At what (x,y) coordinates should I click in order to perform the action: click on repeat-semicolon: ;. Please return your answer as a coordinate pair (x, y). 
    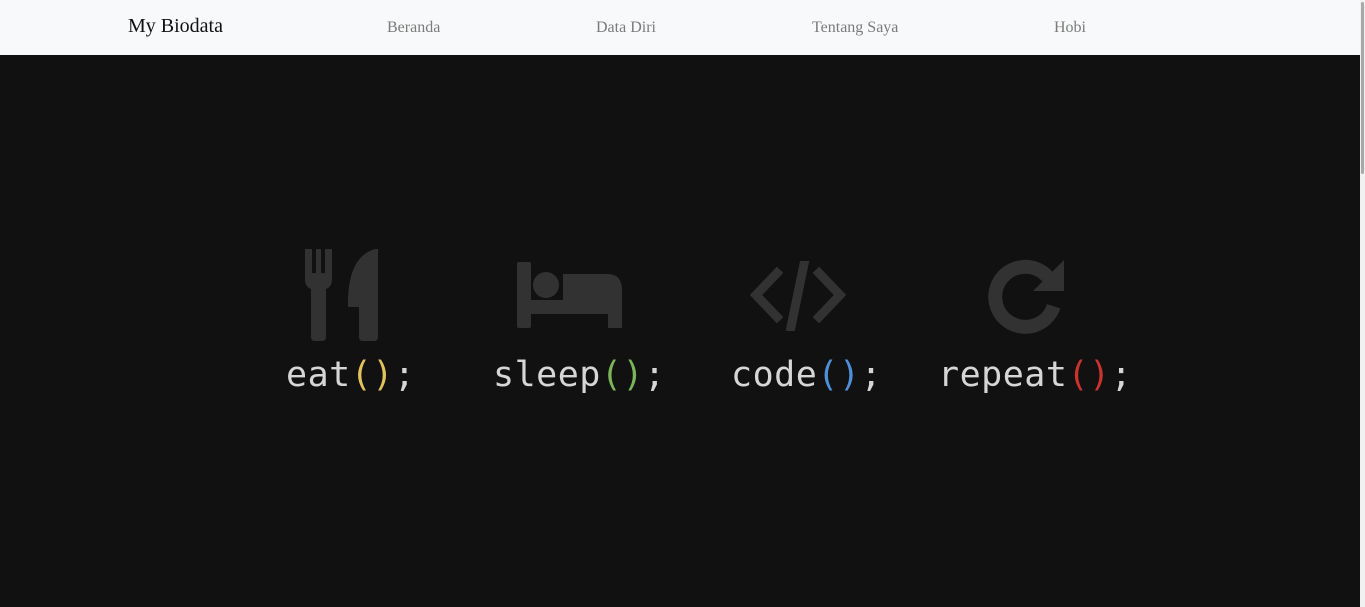
    Looking at the image, I should click on (1121, 375).